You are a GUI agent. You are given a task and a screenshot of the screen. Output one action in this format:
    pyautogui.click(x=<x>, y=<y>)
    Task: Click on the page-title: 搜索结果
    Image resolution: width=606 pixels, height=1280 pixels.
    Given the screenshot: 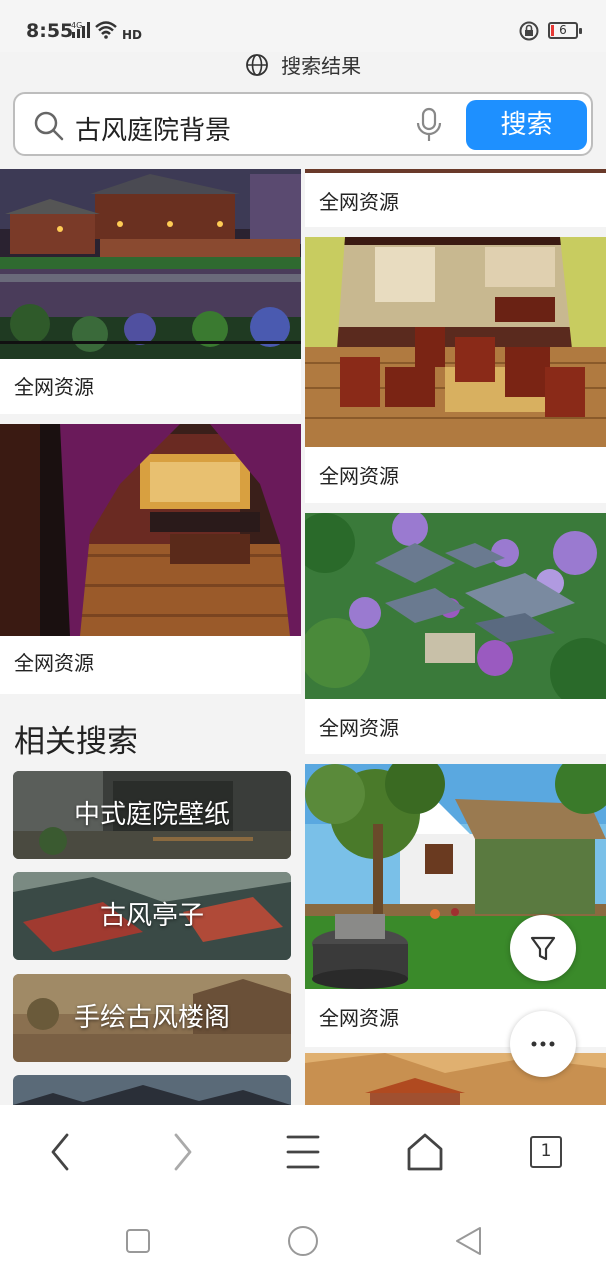 What is the action you would take?
    pyautogui.click(x=303, y=65)
    